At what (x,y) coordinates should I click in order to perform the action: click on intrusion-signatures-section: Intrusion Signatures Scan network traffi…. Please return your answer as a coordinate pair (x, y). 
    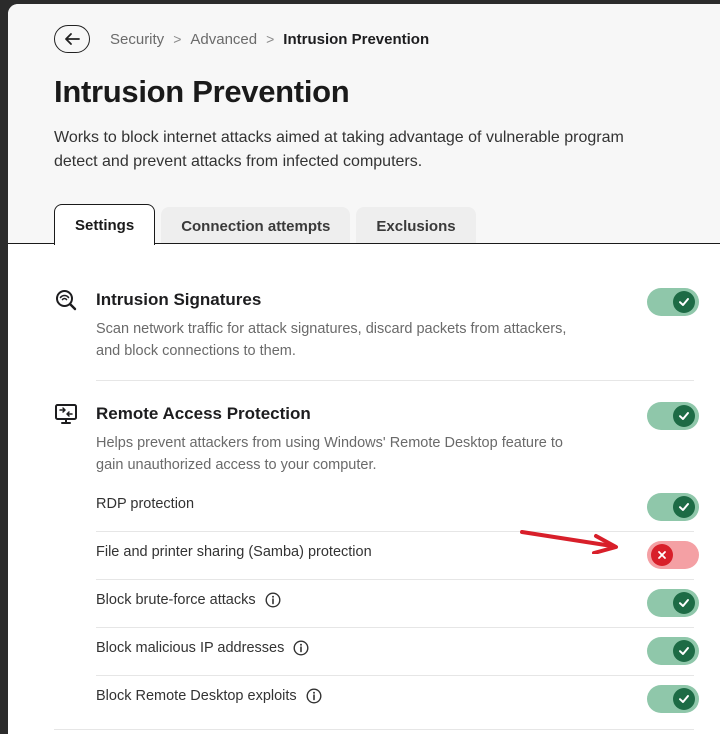
    Looking at the image, I should click on (376, 329).